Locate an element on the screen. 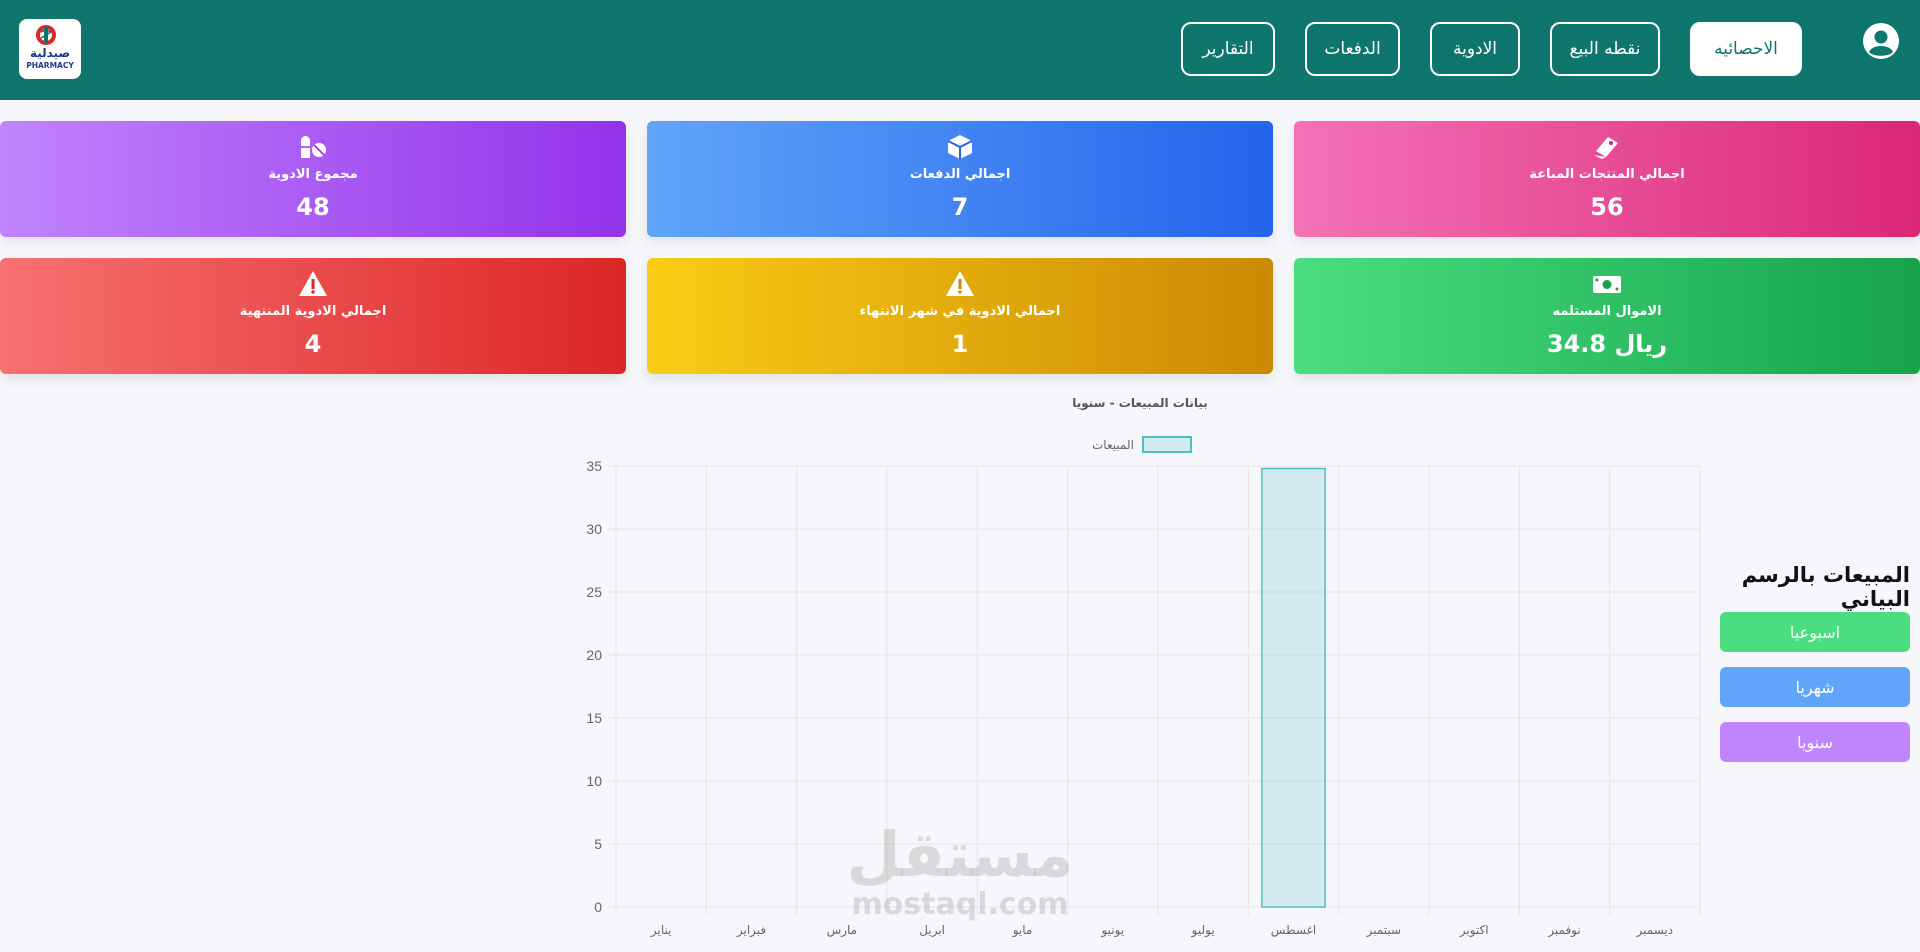 Image resolution: width=1920 pixels, height=952 pixels. nav-point-of-sale: نقطه البيع is located at coordinates (1605, 49).